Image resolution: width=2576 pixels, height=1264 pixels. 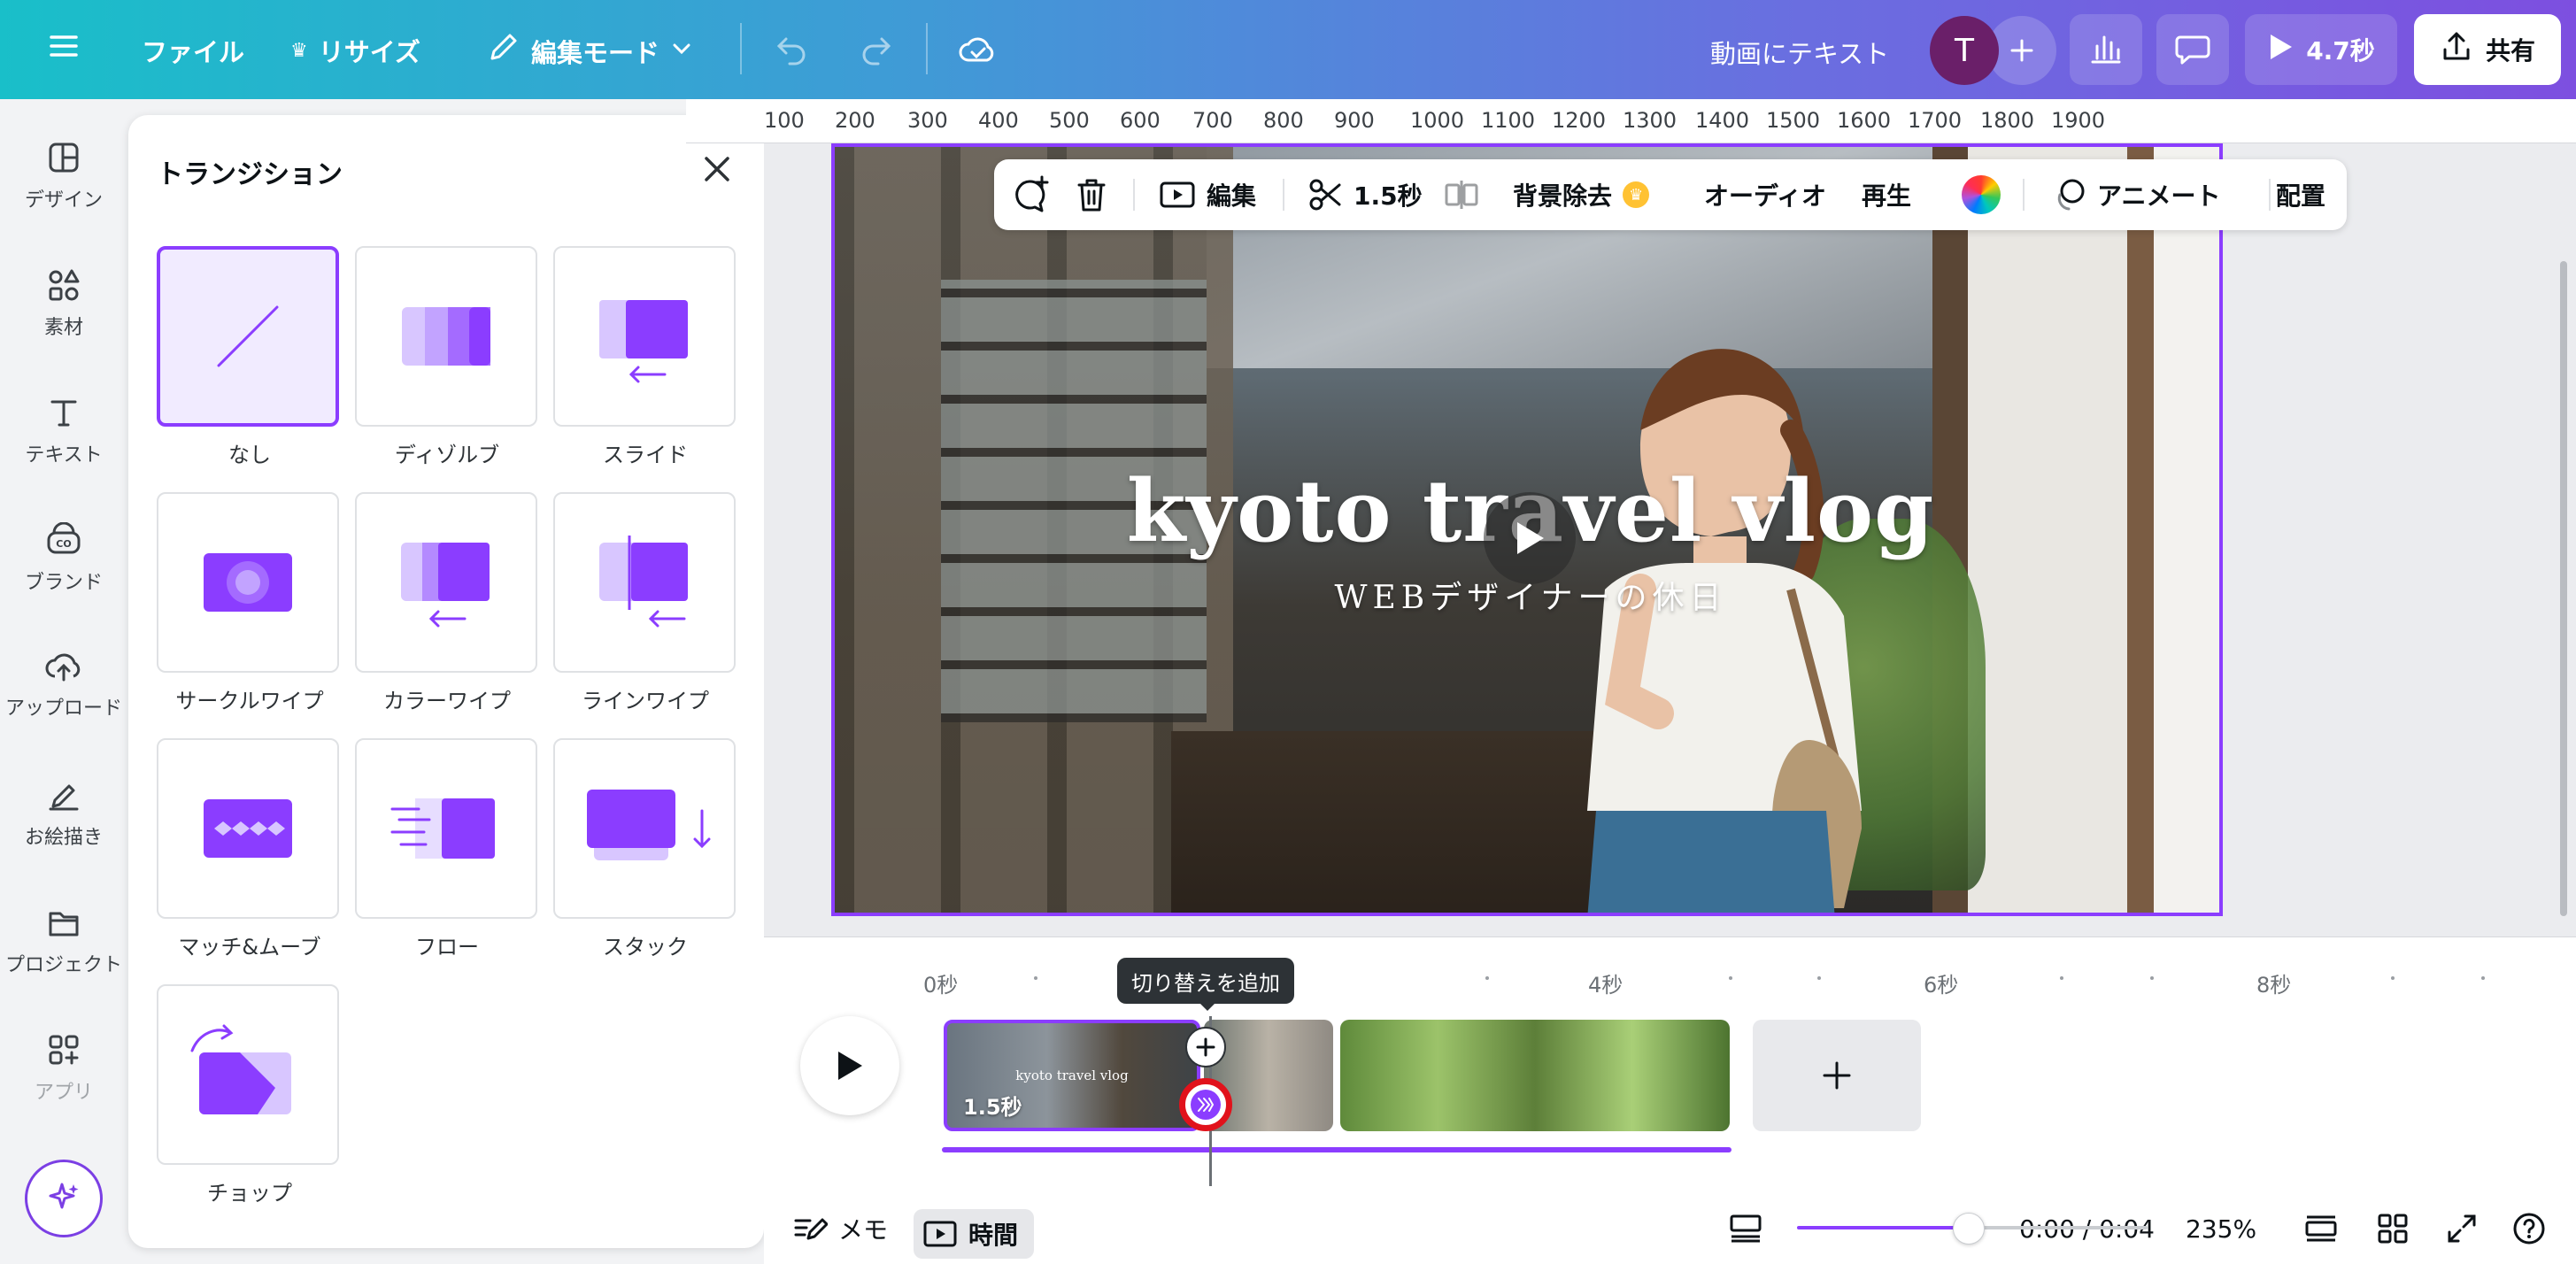 I want to click on close-icon, so click(x=717, y=169).